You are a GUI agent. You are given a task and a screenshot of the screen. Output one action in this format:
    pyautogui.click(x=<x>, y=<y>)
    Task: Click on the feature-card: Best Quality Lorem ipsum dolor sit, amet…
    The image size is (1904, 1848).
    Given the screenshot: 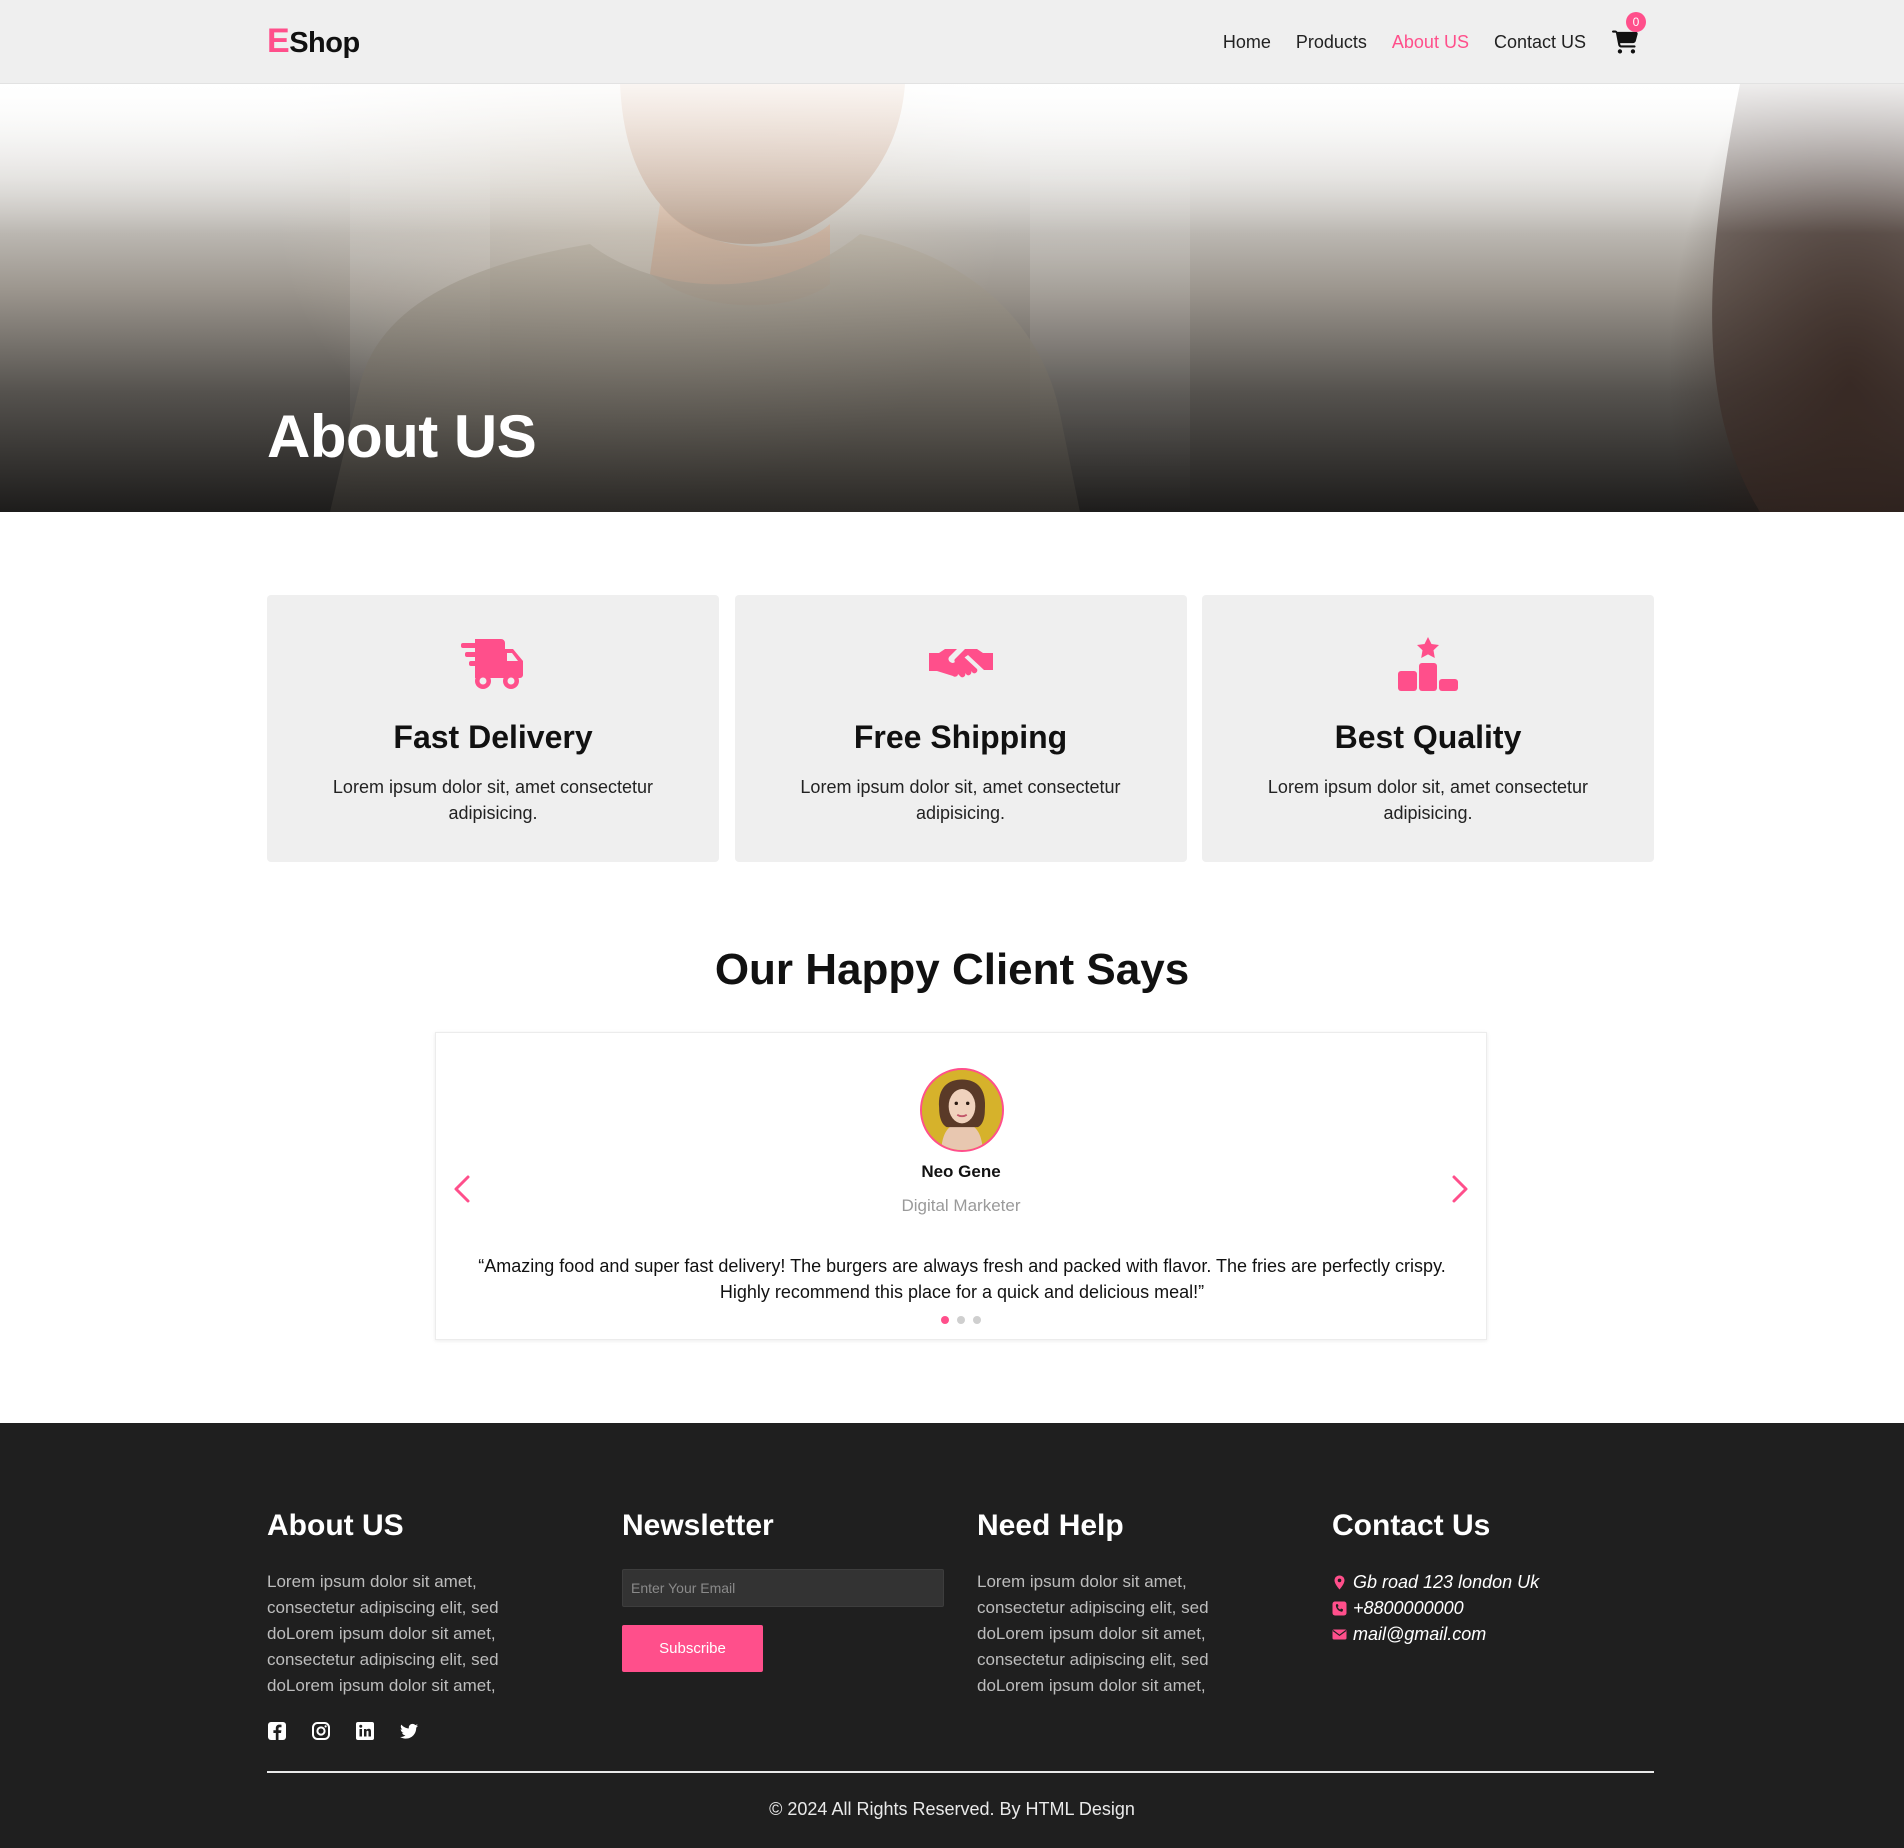 What is the action you would take?
    pyautogui.click(x=1428, y=728)
    